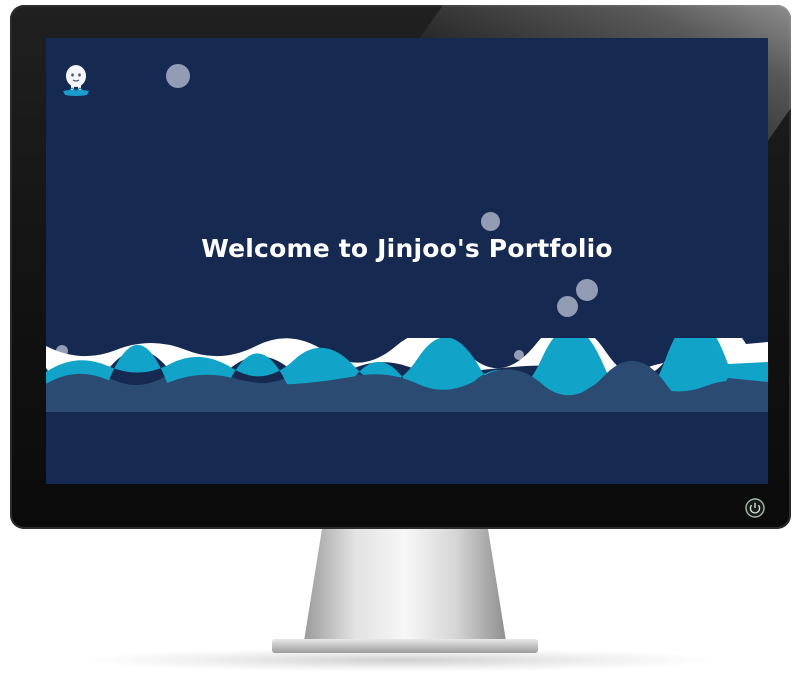  What do you see at coordinates (405, 591) in the screenshot?
I see `monitor-stand` at bounding box center [405, 591].